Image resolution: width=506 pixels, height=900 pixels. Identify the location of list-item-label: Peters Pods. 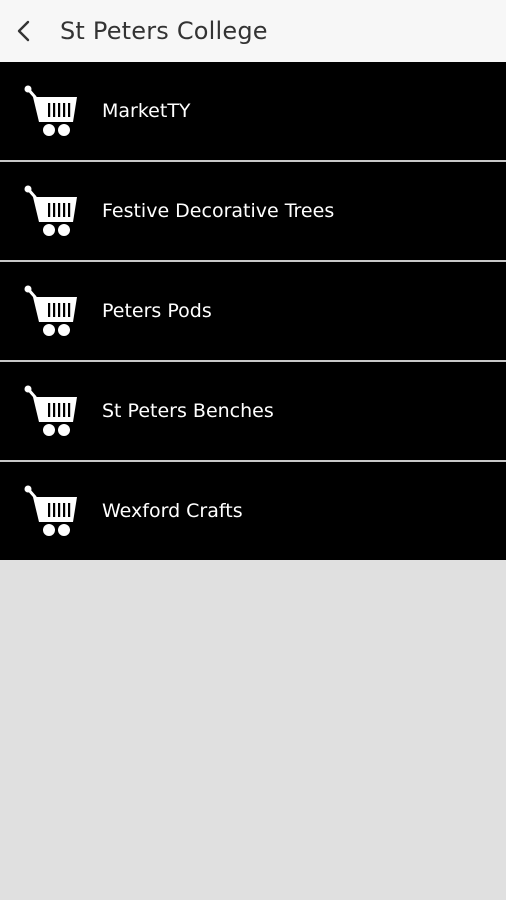
(157, 311).